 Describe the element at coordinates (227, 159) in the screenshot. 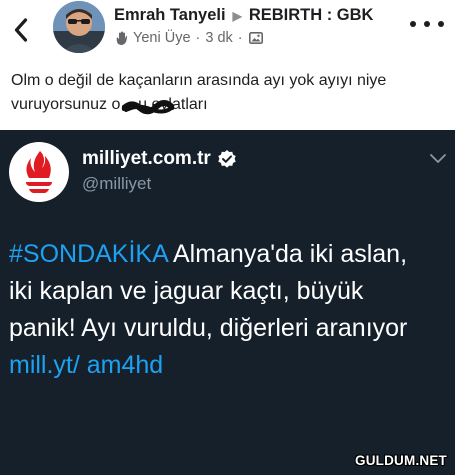

I see `verified-badge-icon` at that location.